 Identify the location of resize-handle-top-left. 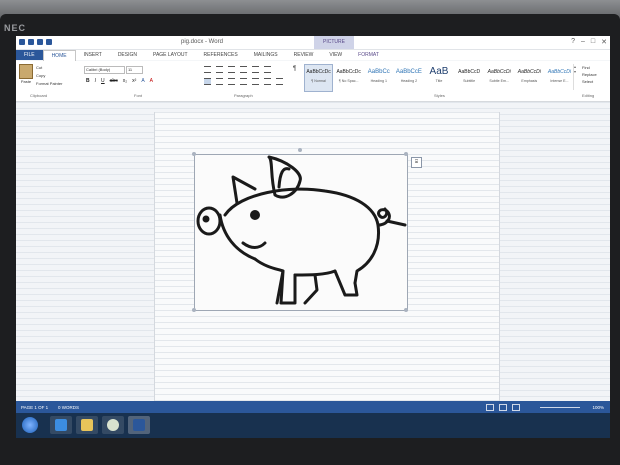
(194, 154).